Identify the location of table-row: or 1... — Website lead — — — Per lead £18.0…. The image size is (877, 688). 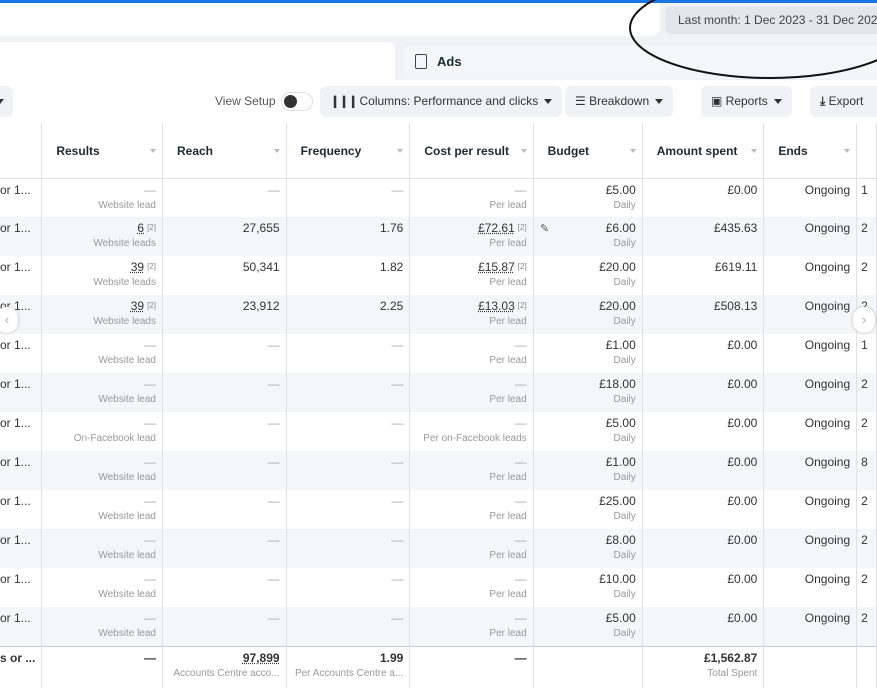
(438, 392).